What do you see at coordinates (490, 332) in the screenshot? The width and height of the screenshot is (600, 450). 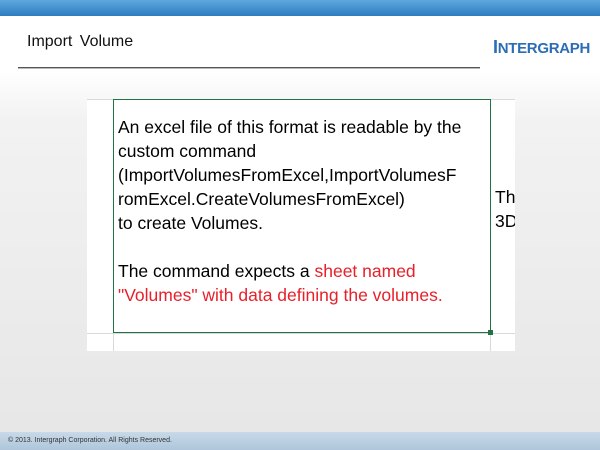 I see `fill-handle` at bounding box center [490, 332].